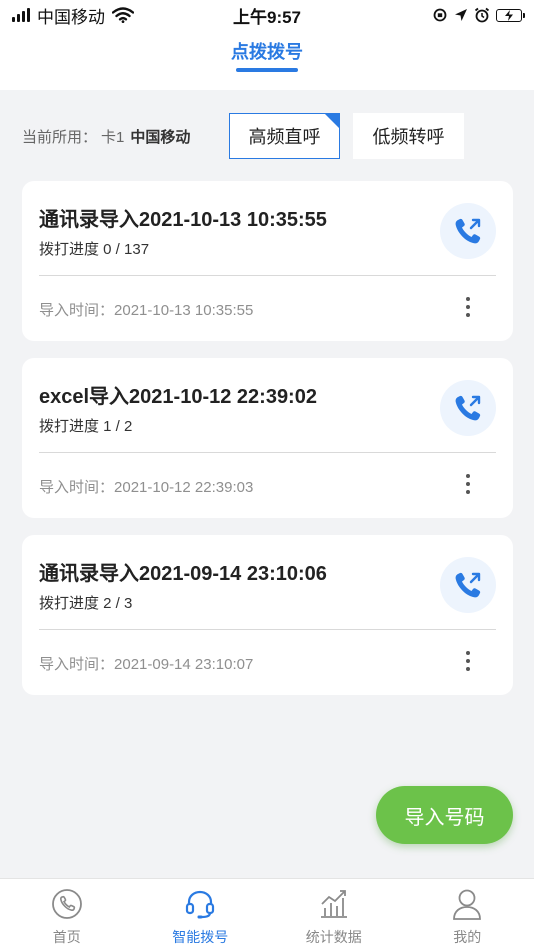  I want to click on selected-corner-flag, so click(332, 121).